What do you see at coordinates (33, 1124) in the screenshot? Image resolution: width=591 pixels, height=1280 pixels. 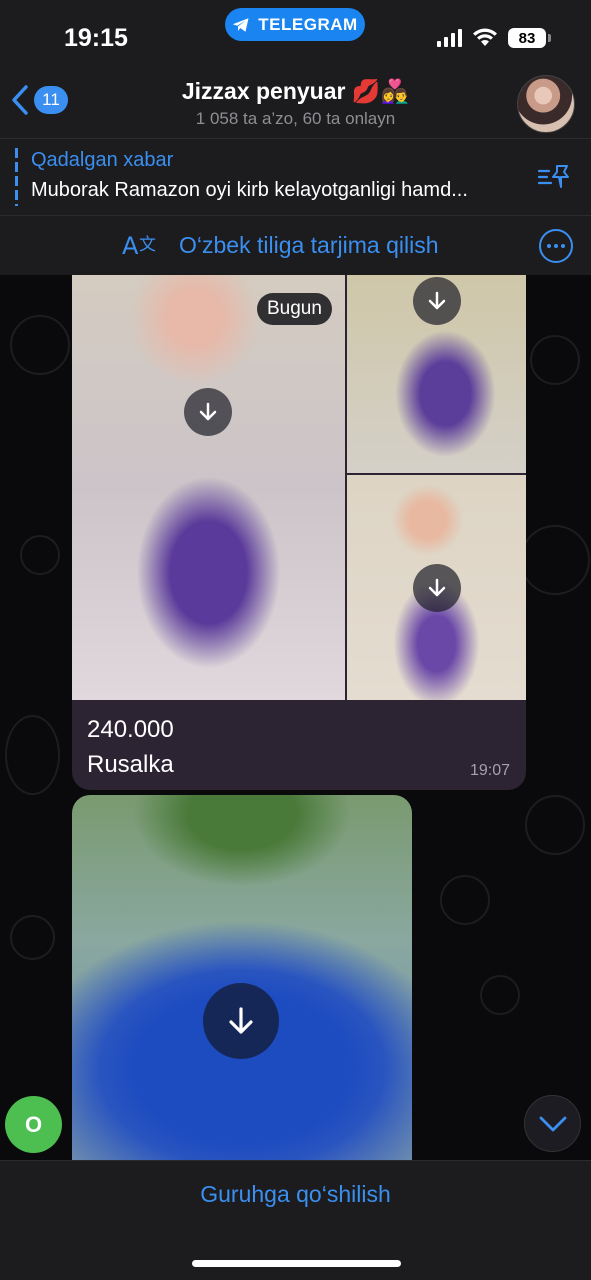 I see `sender-avatar: O` at bounding box center [33, 1124].